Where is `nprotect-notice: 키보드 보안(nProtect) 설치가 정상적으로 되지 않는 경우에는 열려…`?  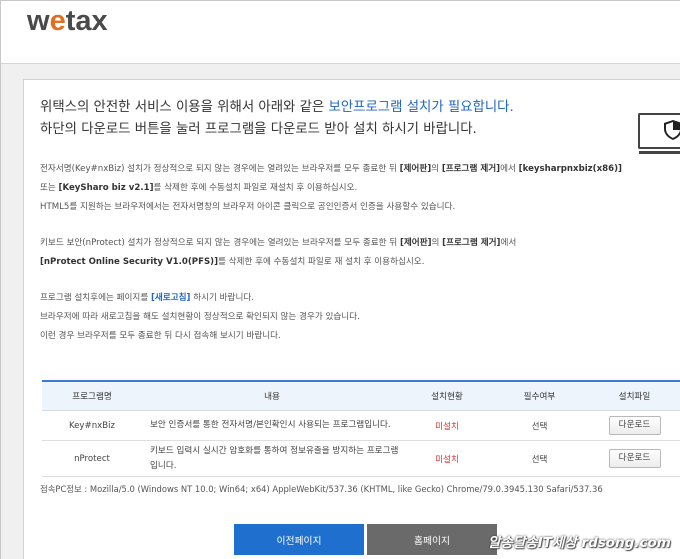 nprotect-notice: 키보드 보안(nProtect) 설치가 정상적으로 되지 않는 경우에는 열려… is located at coordinates (278, 253).